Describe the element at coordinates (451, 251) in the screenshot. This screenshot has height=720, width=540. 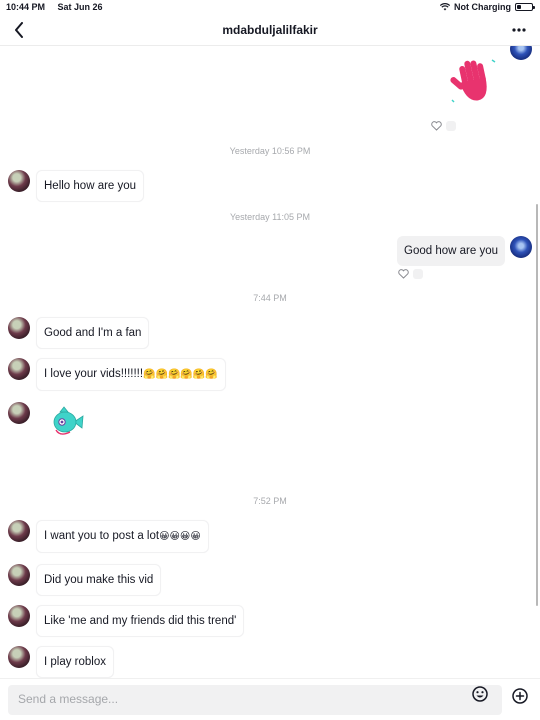
I see `my-message-bubble: Good how are you` at that location.